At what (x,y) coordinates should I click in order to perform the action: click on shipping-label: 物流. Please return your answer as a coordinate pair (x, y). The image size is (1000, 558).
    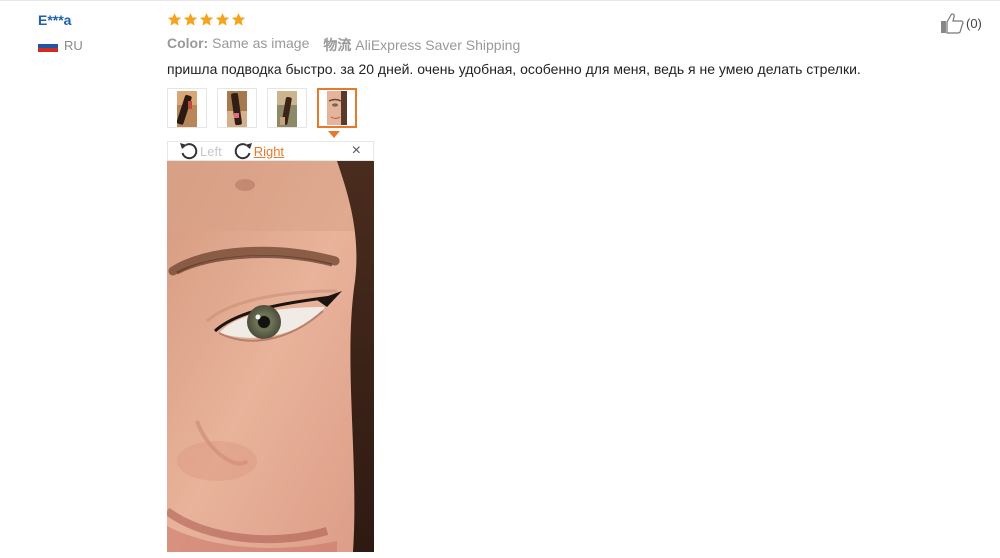
    Looking at the image, I should click on (337, 45).